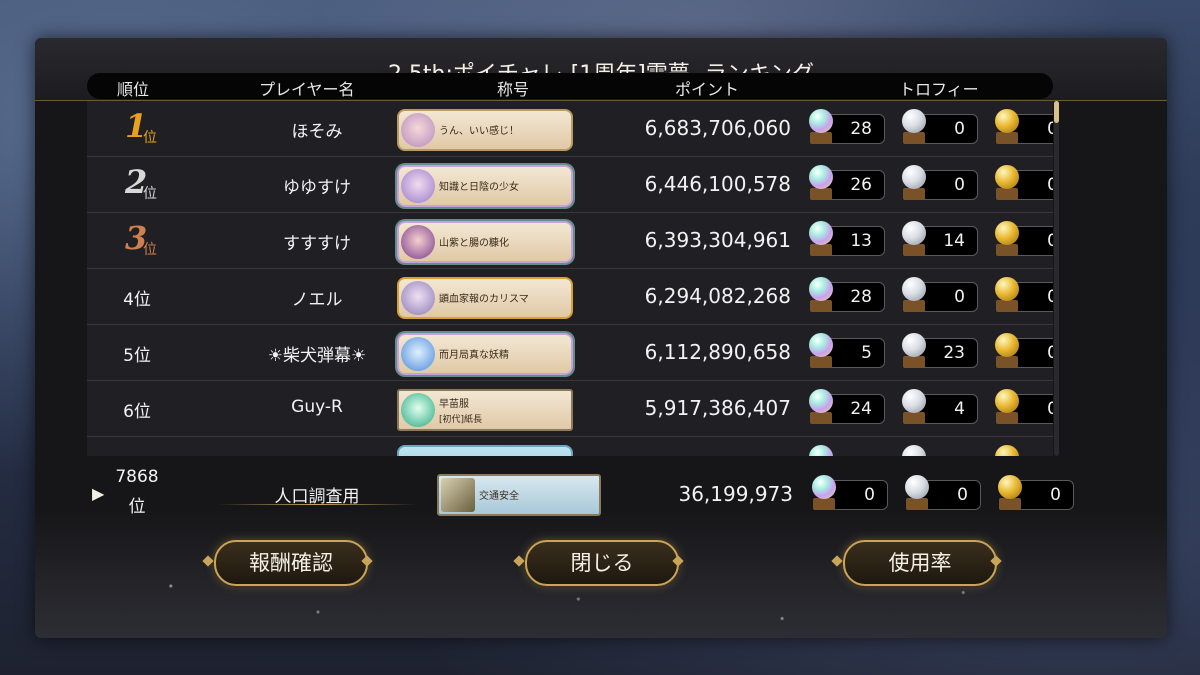  What do you see at coordinates (317, 300) in the screenshot?
I see `player-name: ノエル` at bounding box center [317, 300].